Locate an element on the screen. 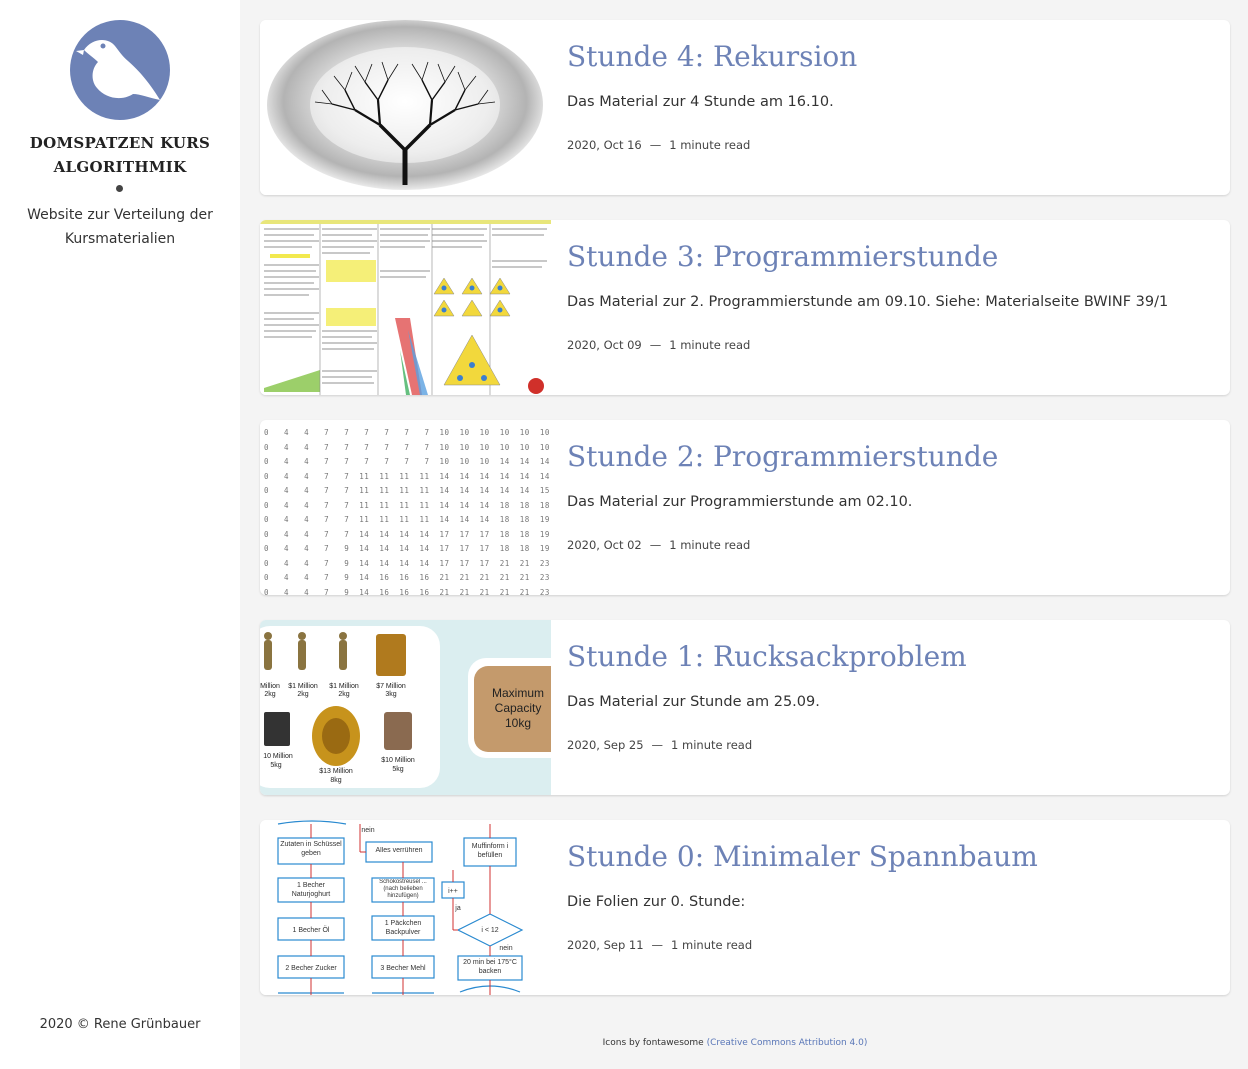 Image resolution: width=1248 pixels, height=1069 pixels. flowchart-node: 1 Becher Naturjoghurt is located at coordinates (311, 890).